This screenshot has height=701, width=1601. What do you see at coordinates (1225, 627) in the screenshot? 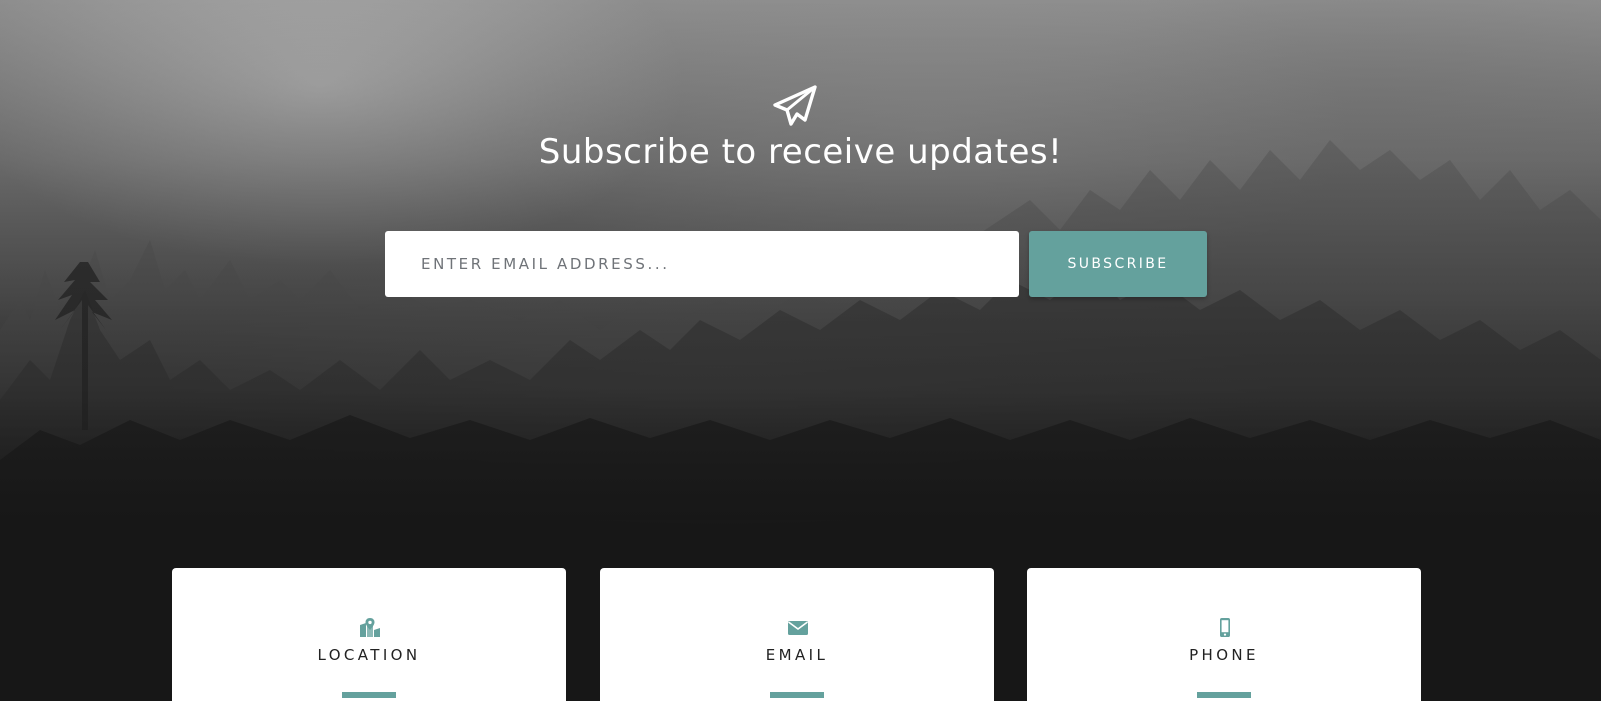
I see `mobile-phone-icon` at bounding box center [1225, 627].